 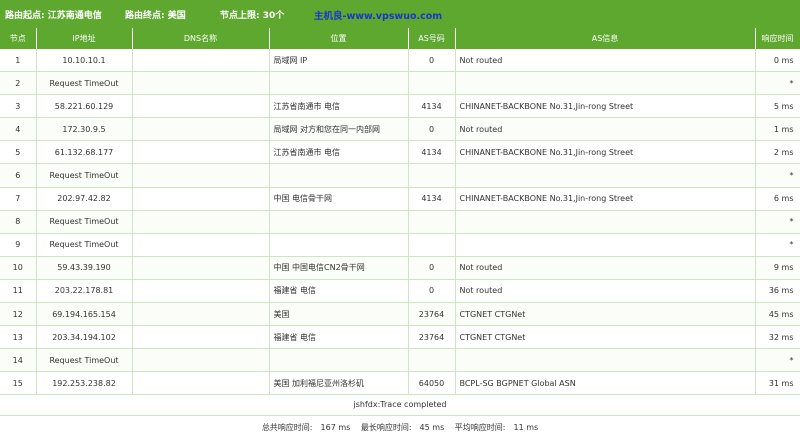 I want to click on hop-cell: 14, so click(x=18, y=360).